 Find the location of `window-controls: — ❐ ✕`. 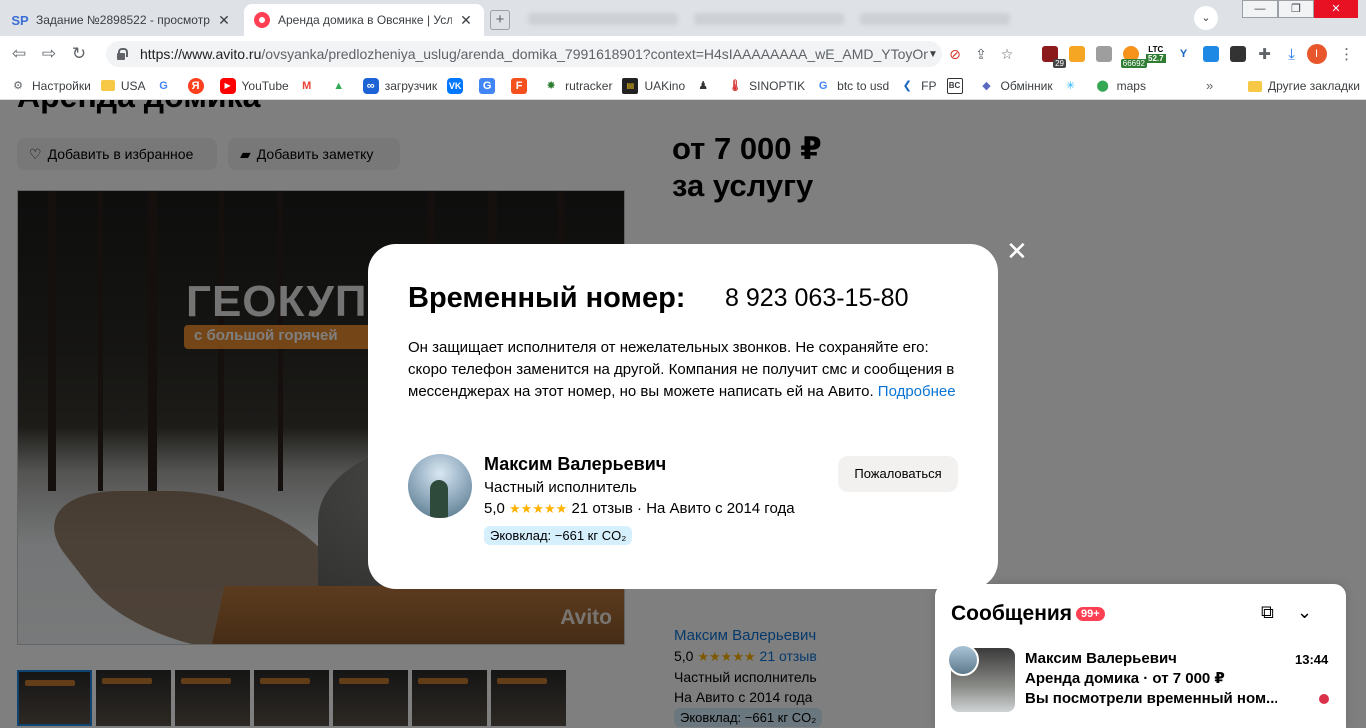

window-controls: — ❐ ✕ is located at coordinates (1300, 9).